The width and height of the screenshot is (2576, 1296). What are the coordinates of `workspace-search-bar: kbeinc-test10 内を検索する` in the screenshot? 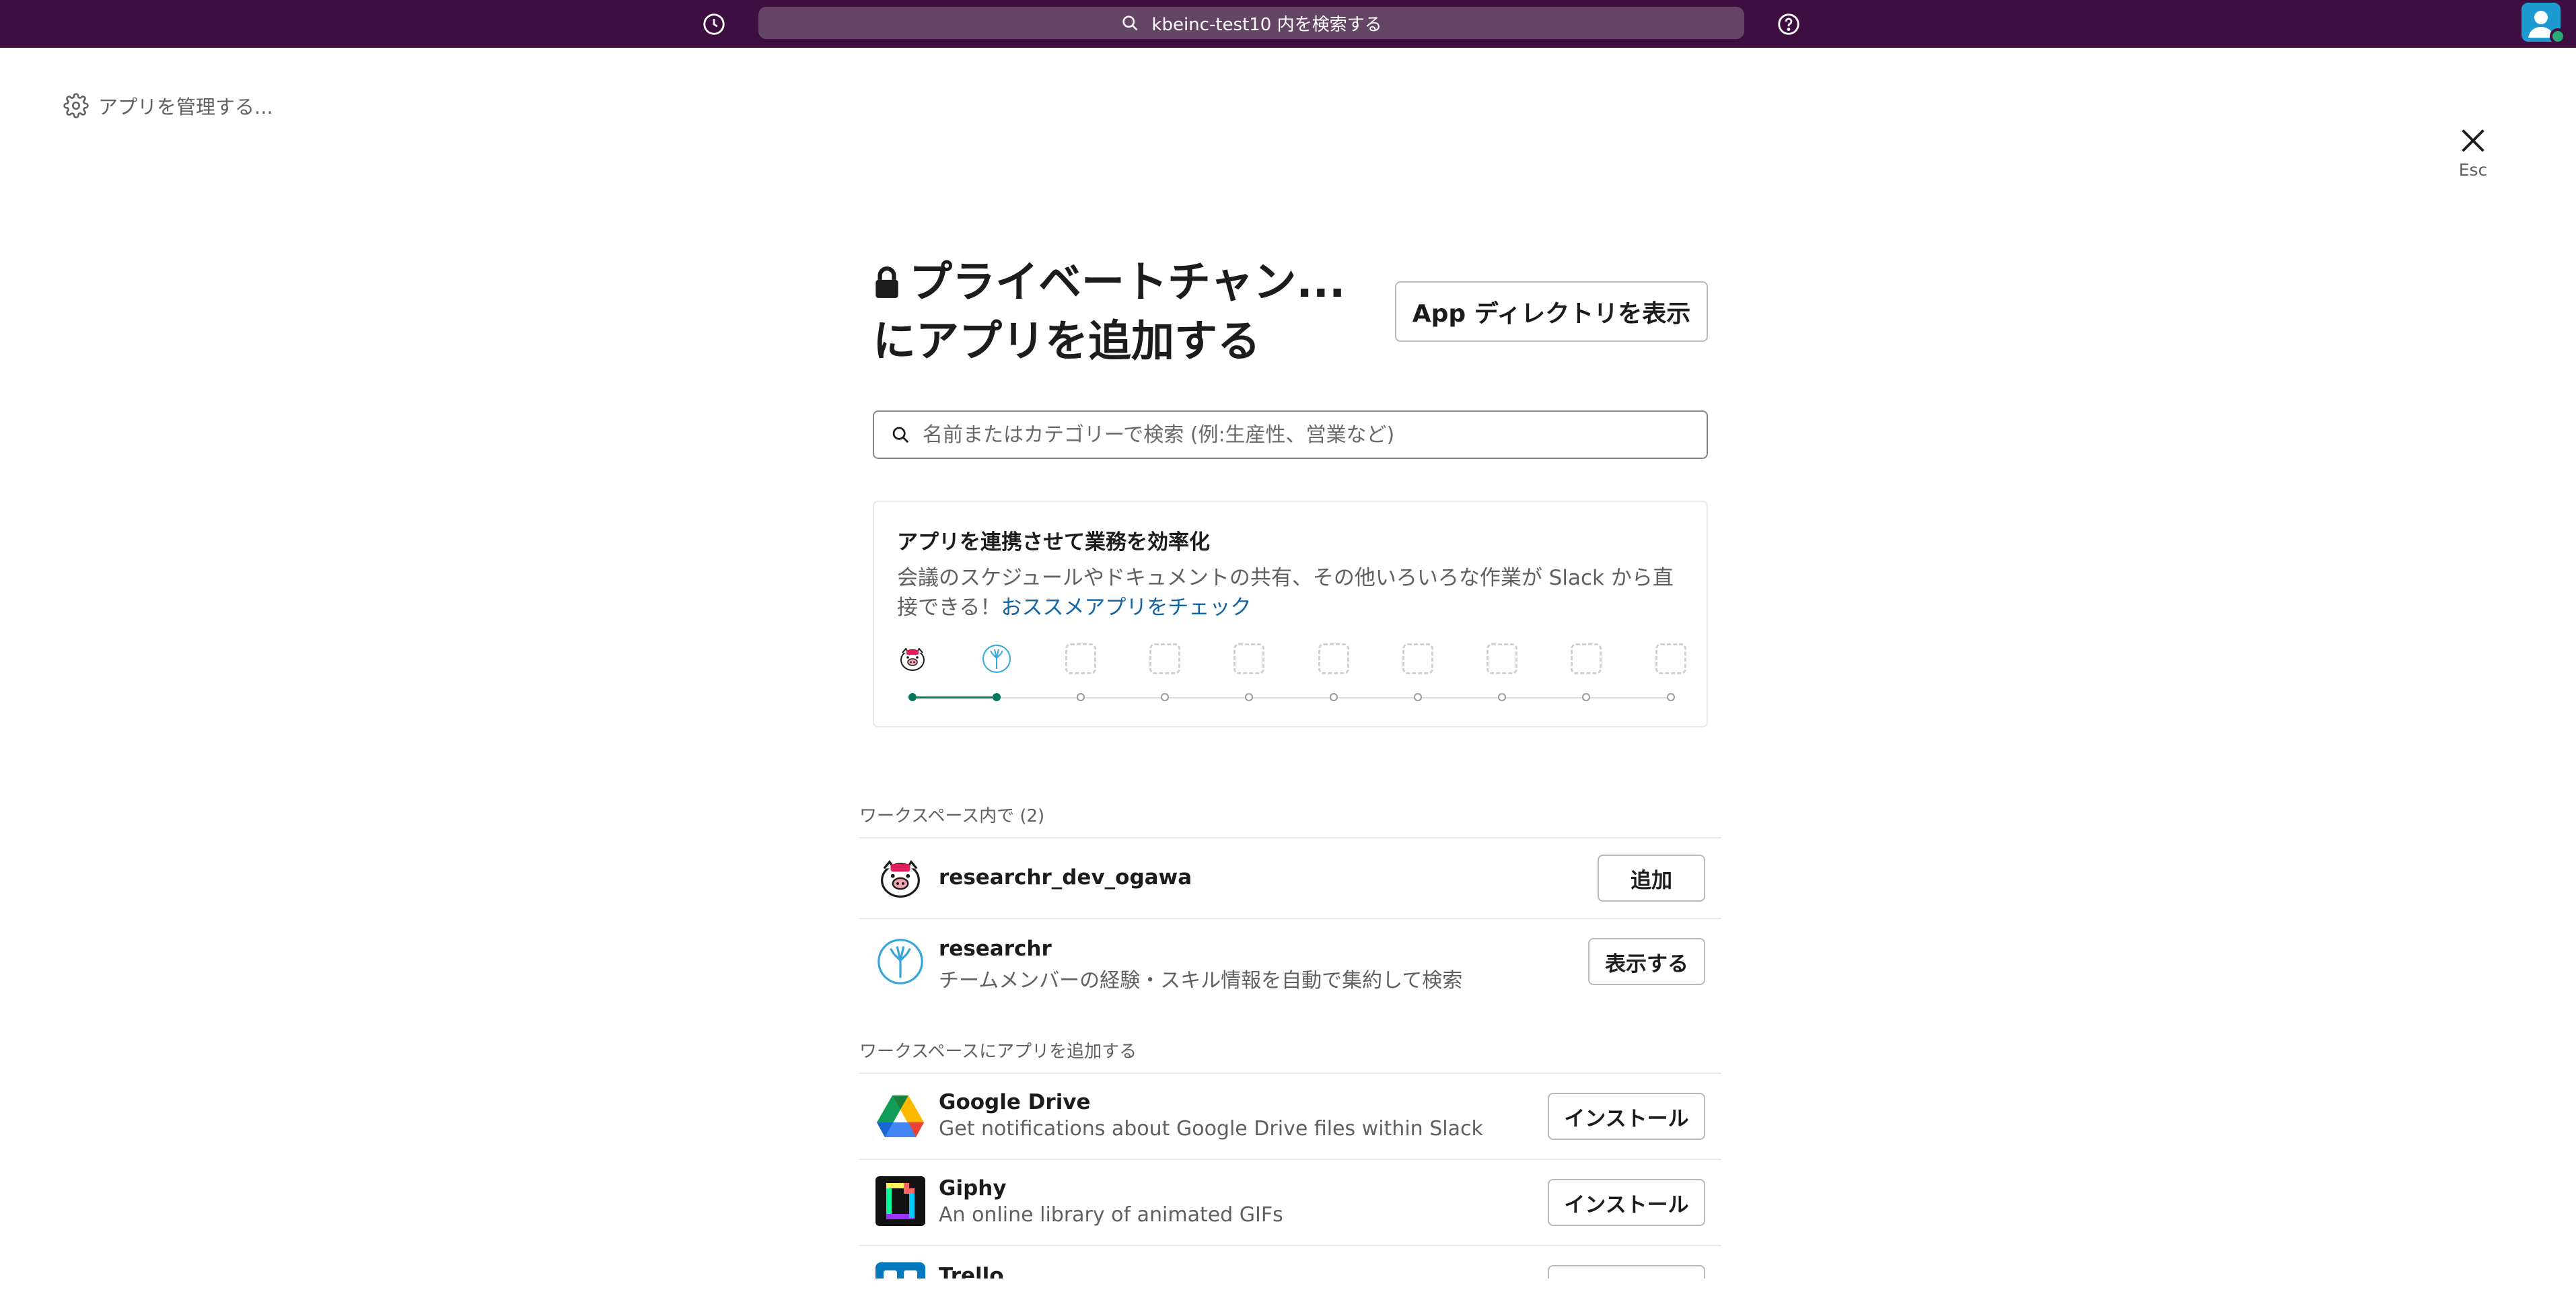 It's located at (1251, 23).